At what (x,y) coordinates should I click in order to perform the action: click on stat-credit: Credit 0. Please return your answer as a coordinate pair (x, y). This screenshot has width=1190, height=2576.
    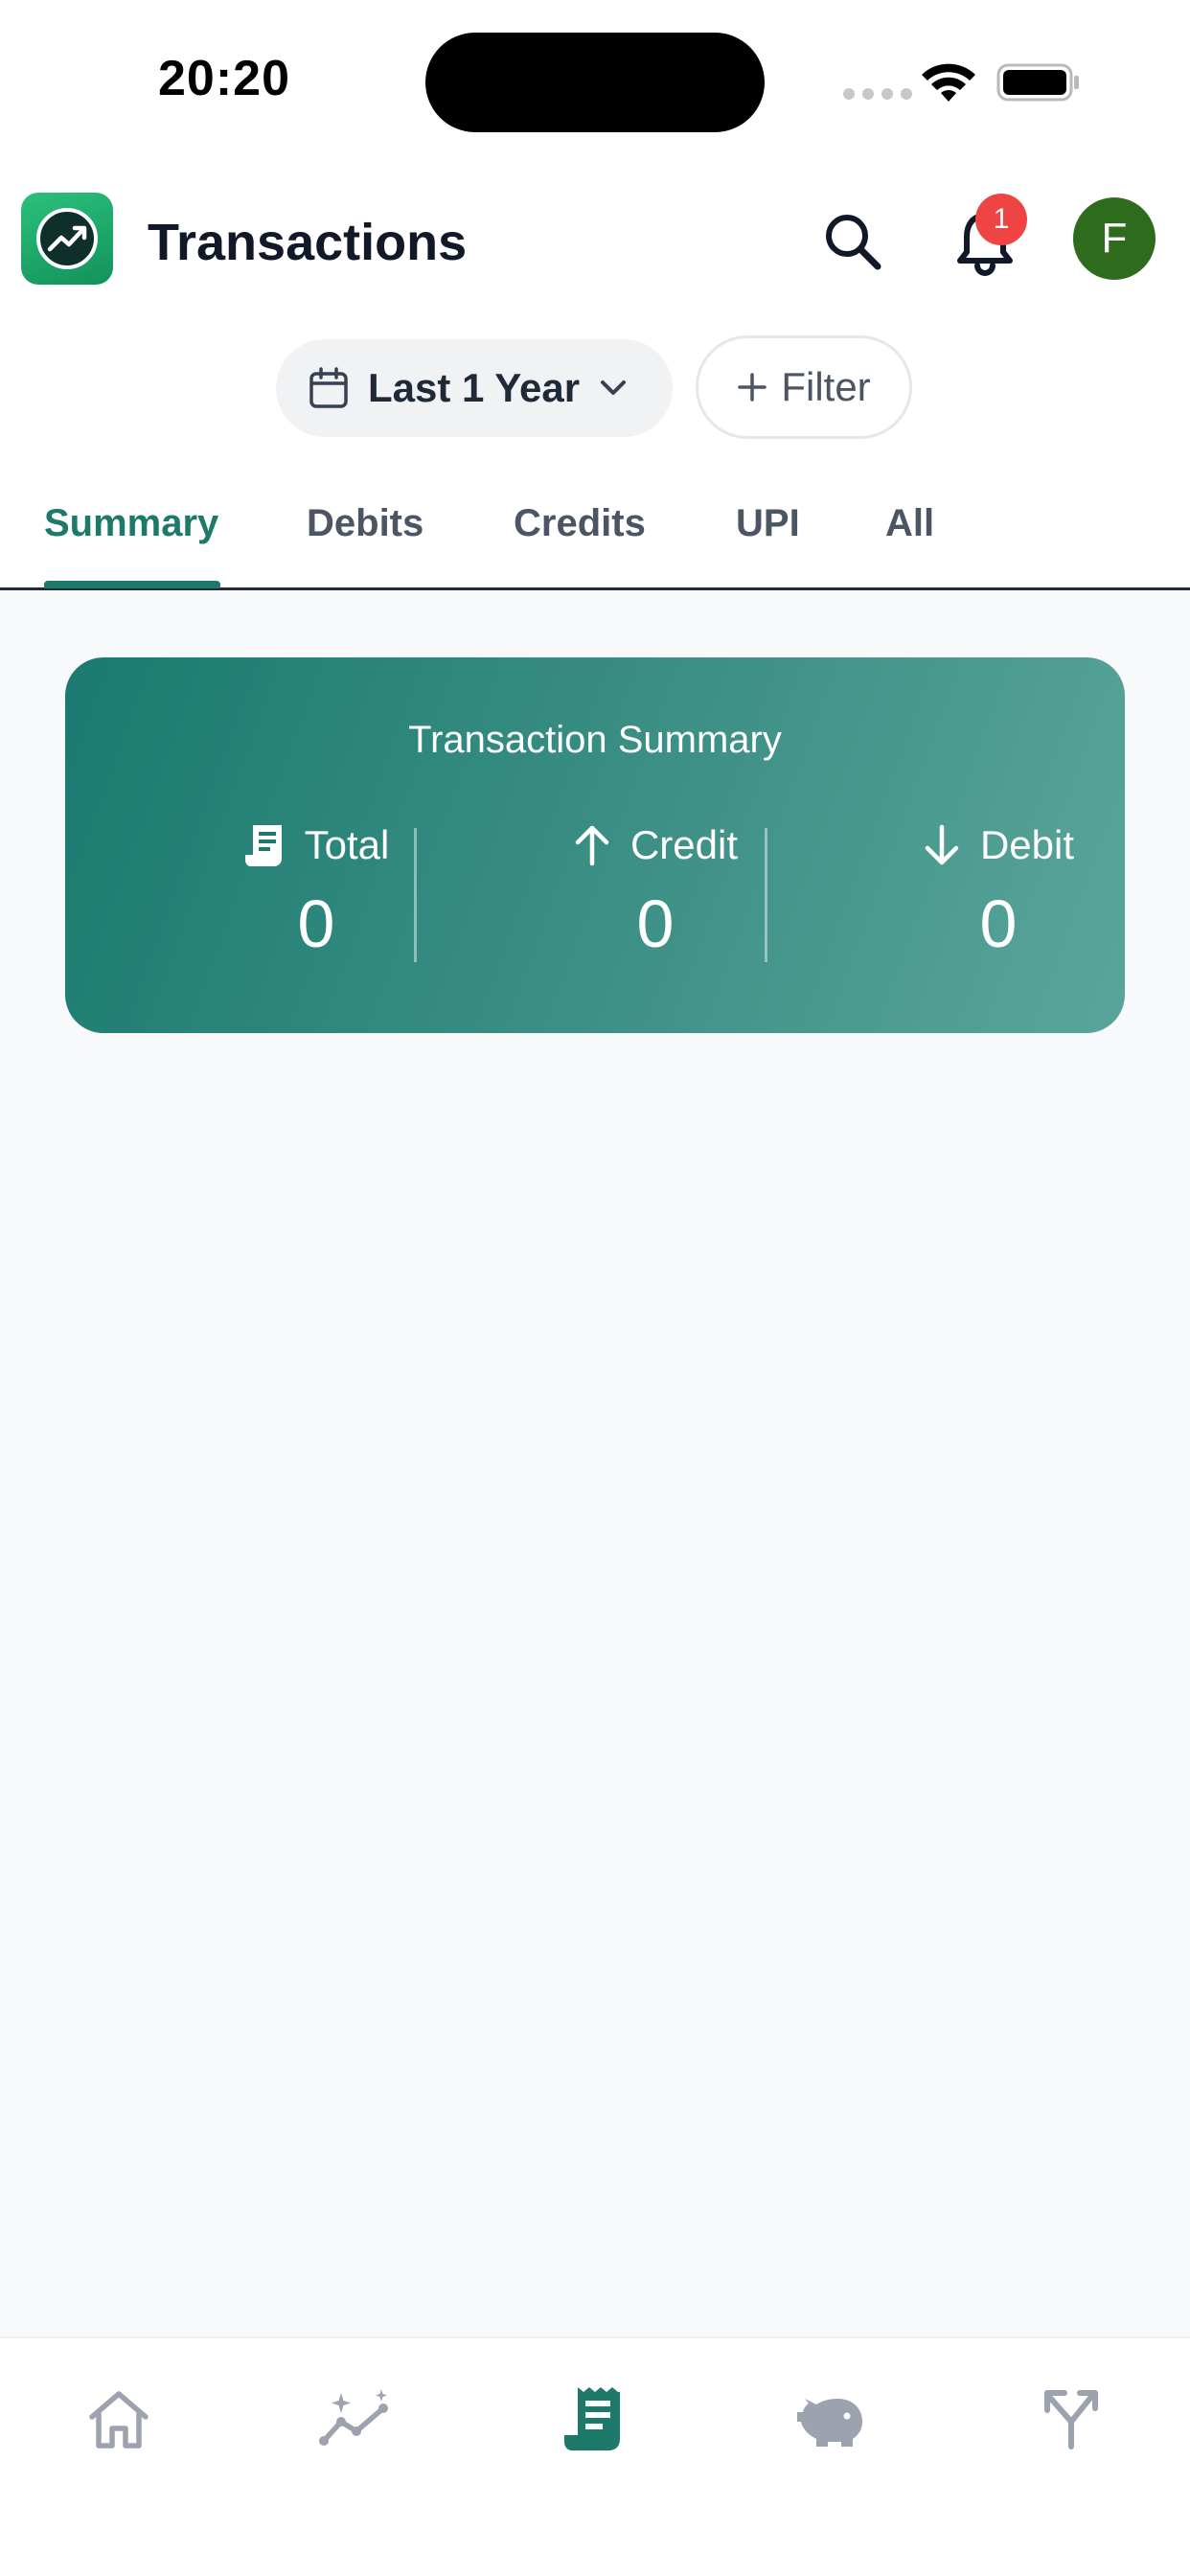
    Looking at the image, I should click on (655, 890).